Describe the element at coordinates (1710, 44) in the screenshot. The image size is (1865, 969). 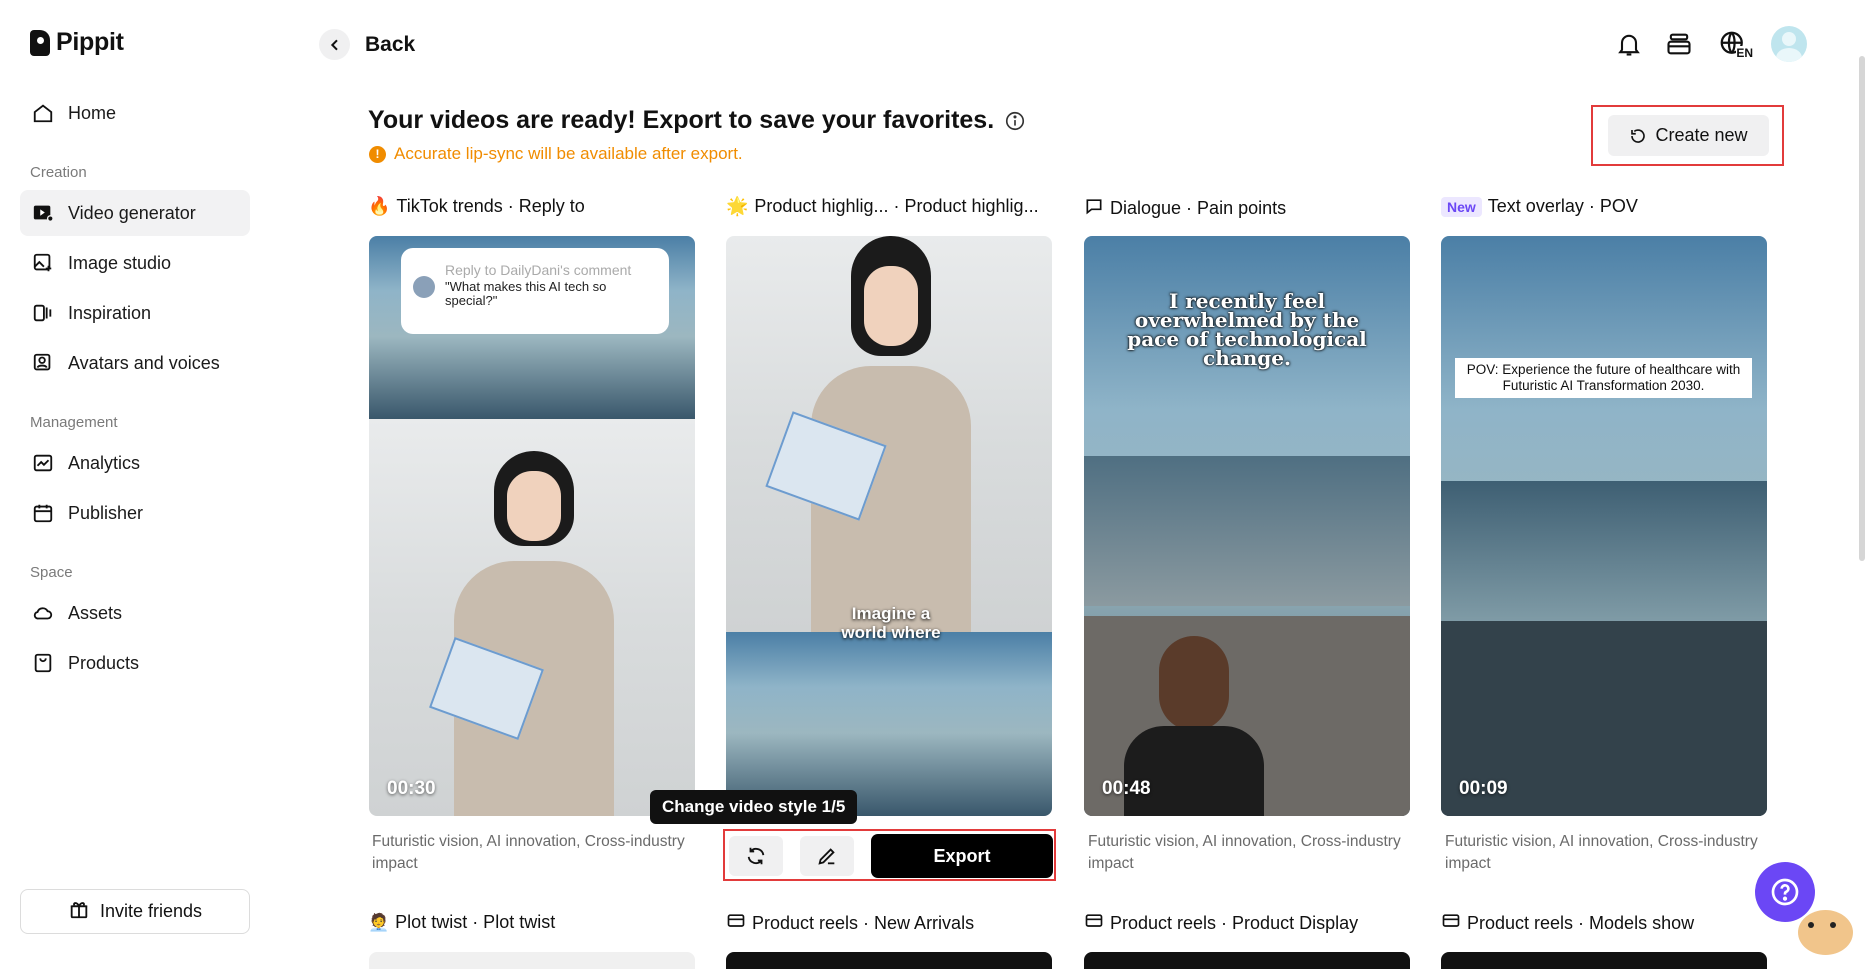
I see `top-toolbar: EN` at that location.